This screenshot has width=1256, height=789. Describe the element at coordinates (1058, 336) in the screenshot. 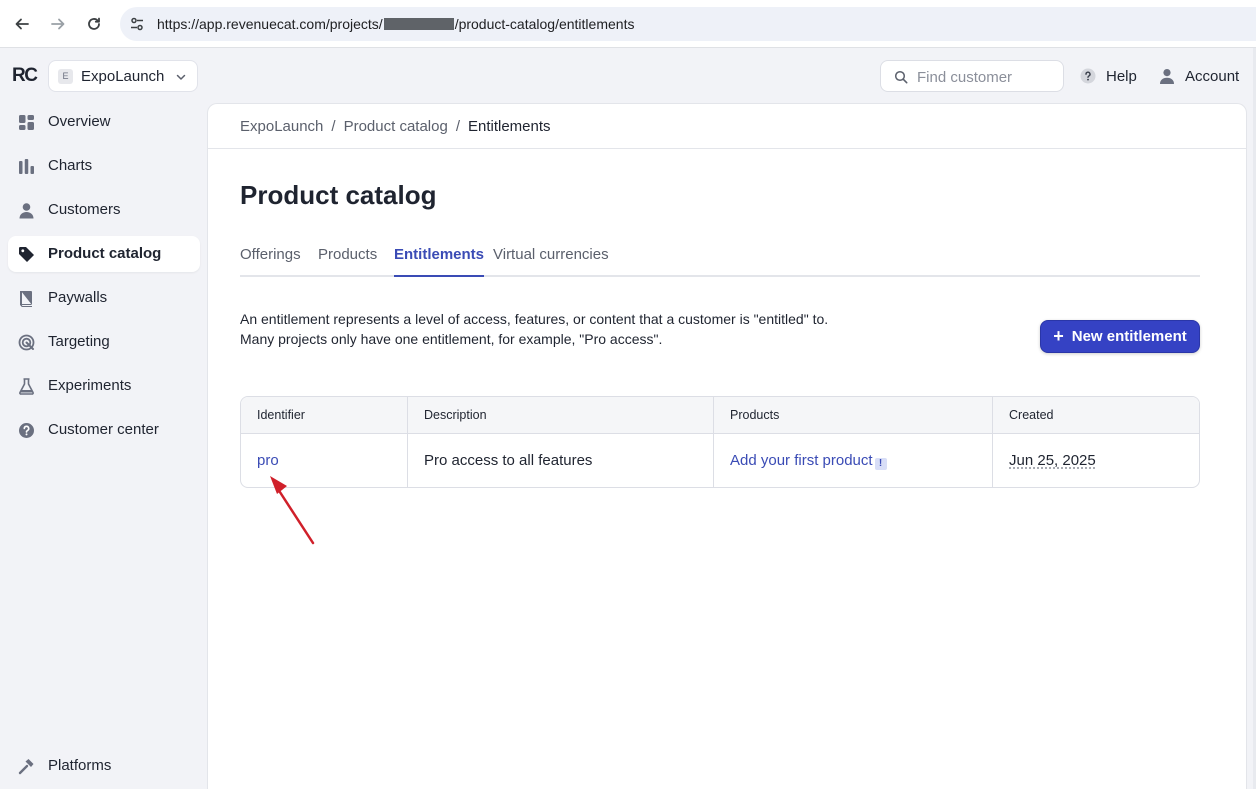

I see `plus-icon: +` at that location.